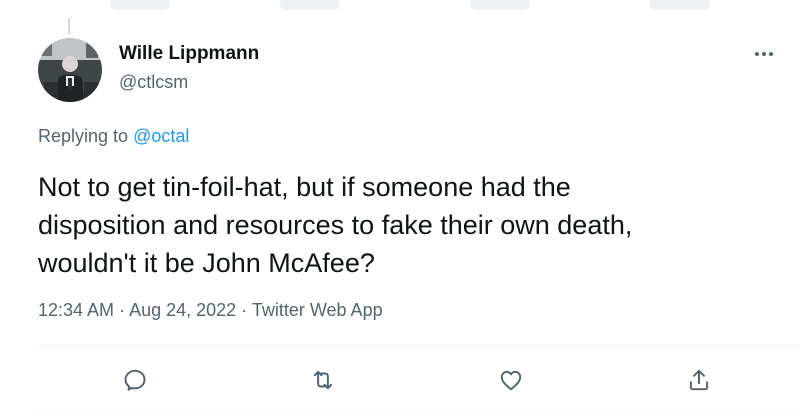  I want to click on replying-to: Replying to @octal, so click(113, 136).